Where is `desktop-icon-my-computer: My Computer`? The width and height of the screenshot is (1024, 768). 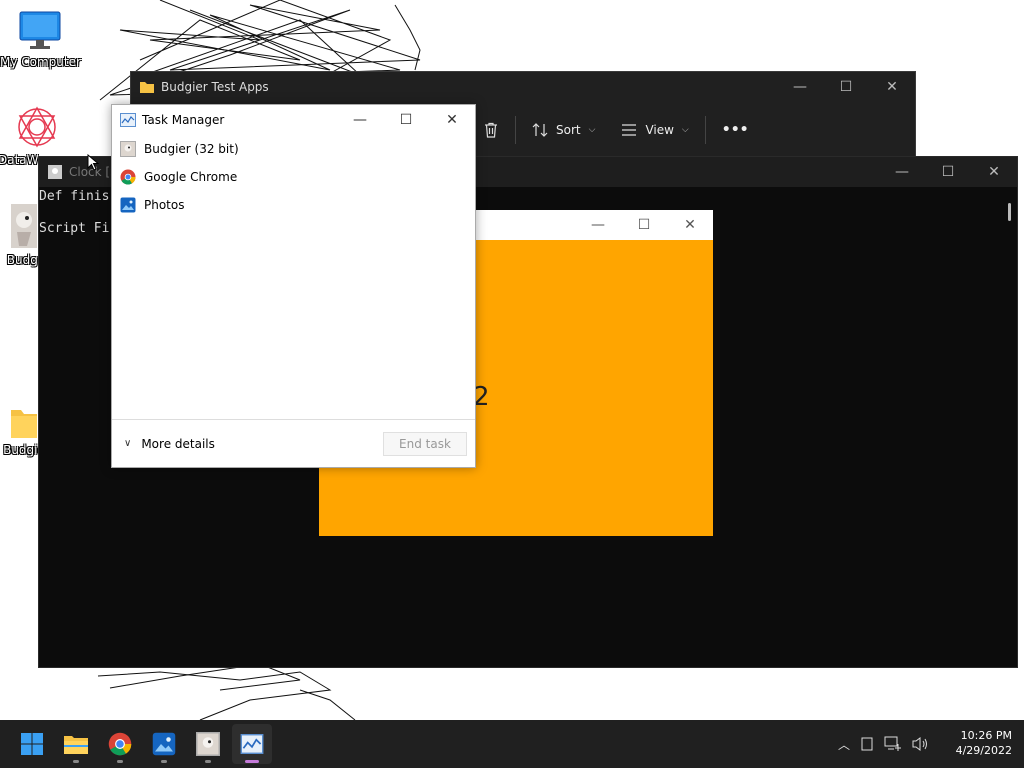 desktop-icon-my-computer: My Computer is located at coordinates (40, 39).